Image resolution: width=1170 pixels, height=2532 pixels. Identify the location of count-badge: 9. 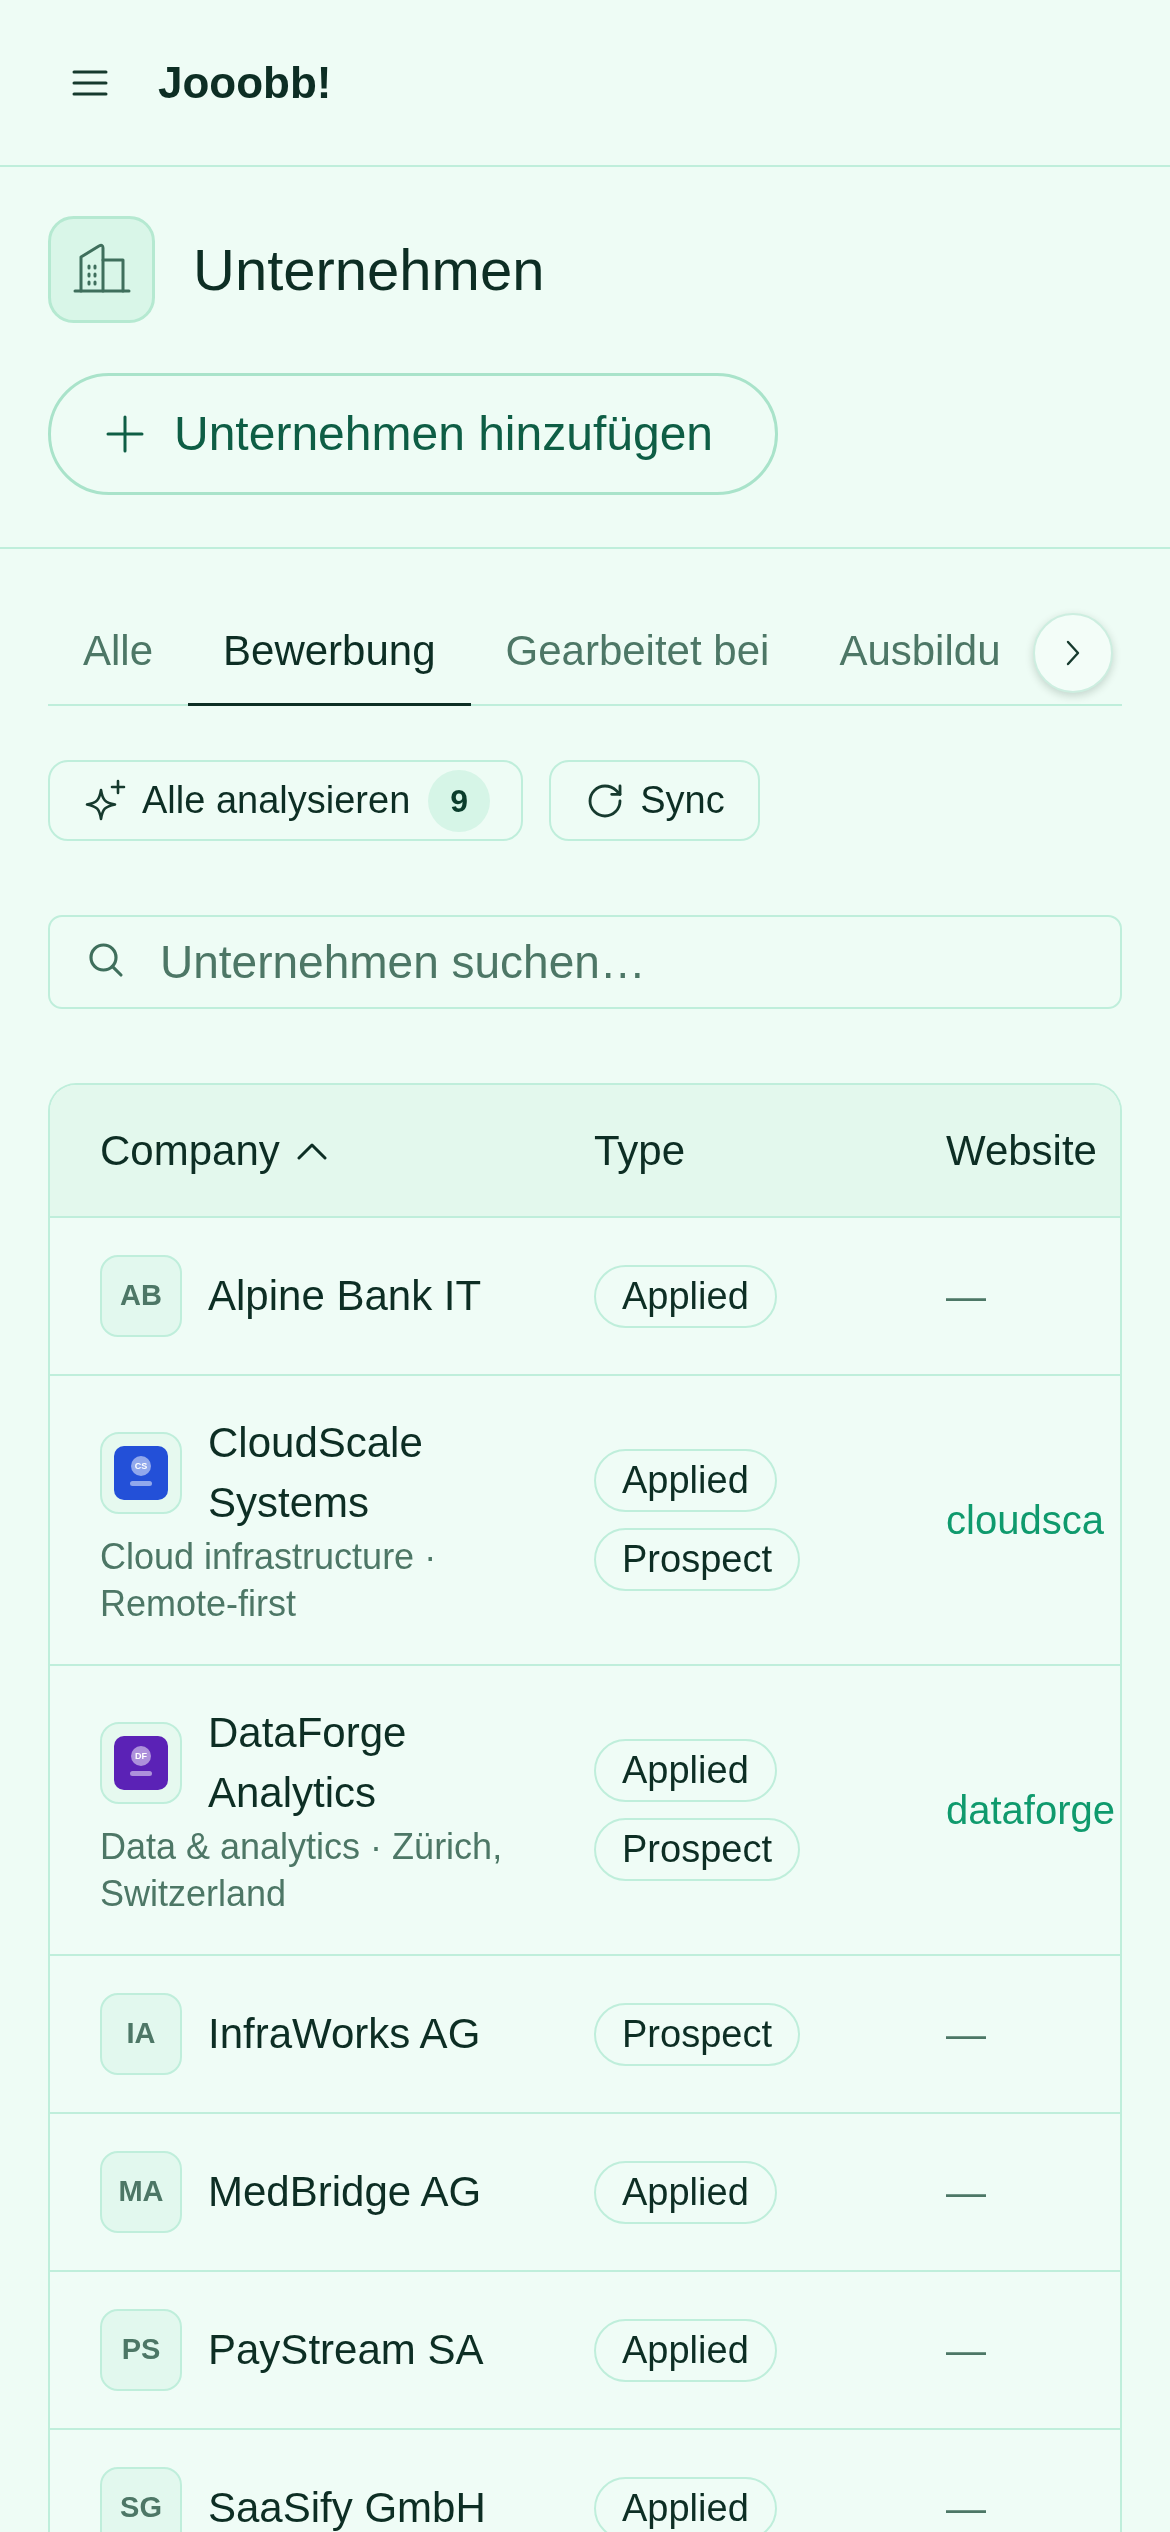
(459, 800).